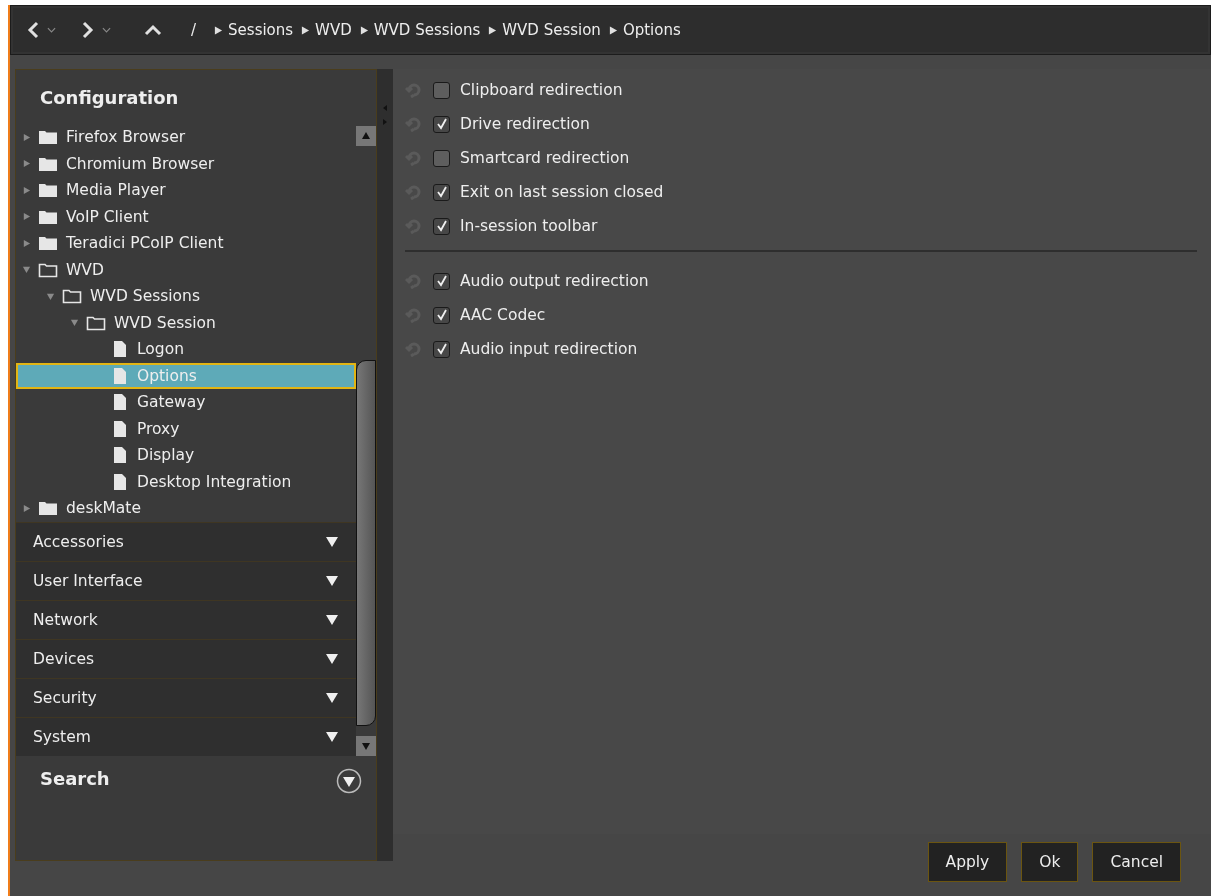 The height and width of the screenshot is (896, 1211). What do you see at coordinates (186, 402) in the screenshot?
I see `tree-item: Gateway` at bounding box center [186, 402].